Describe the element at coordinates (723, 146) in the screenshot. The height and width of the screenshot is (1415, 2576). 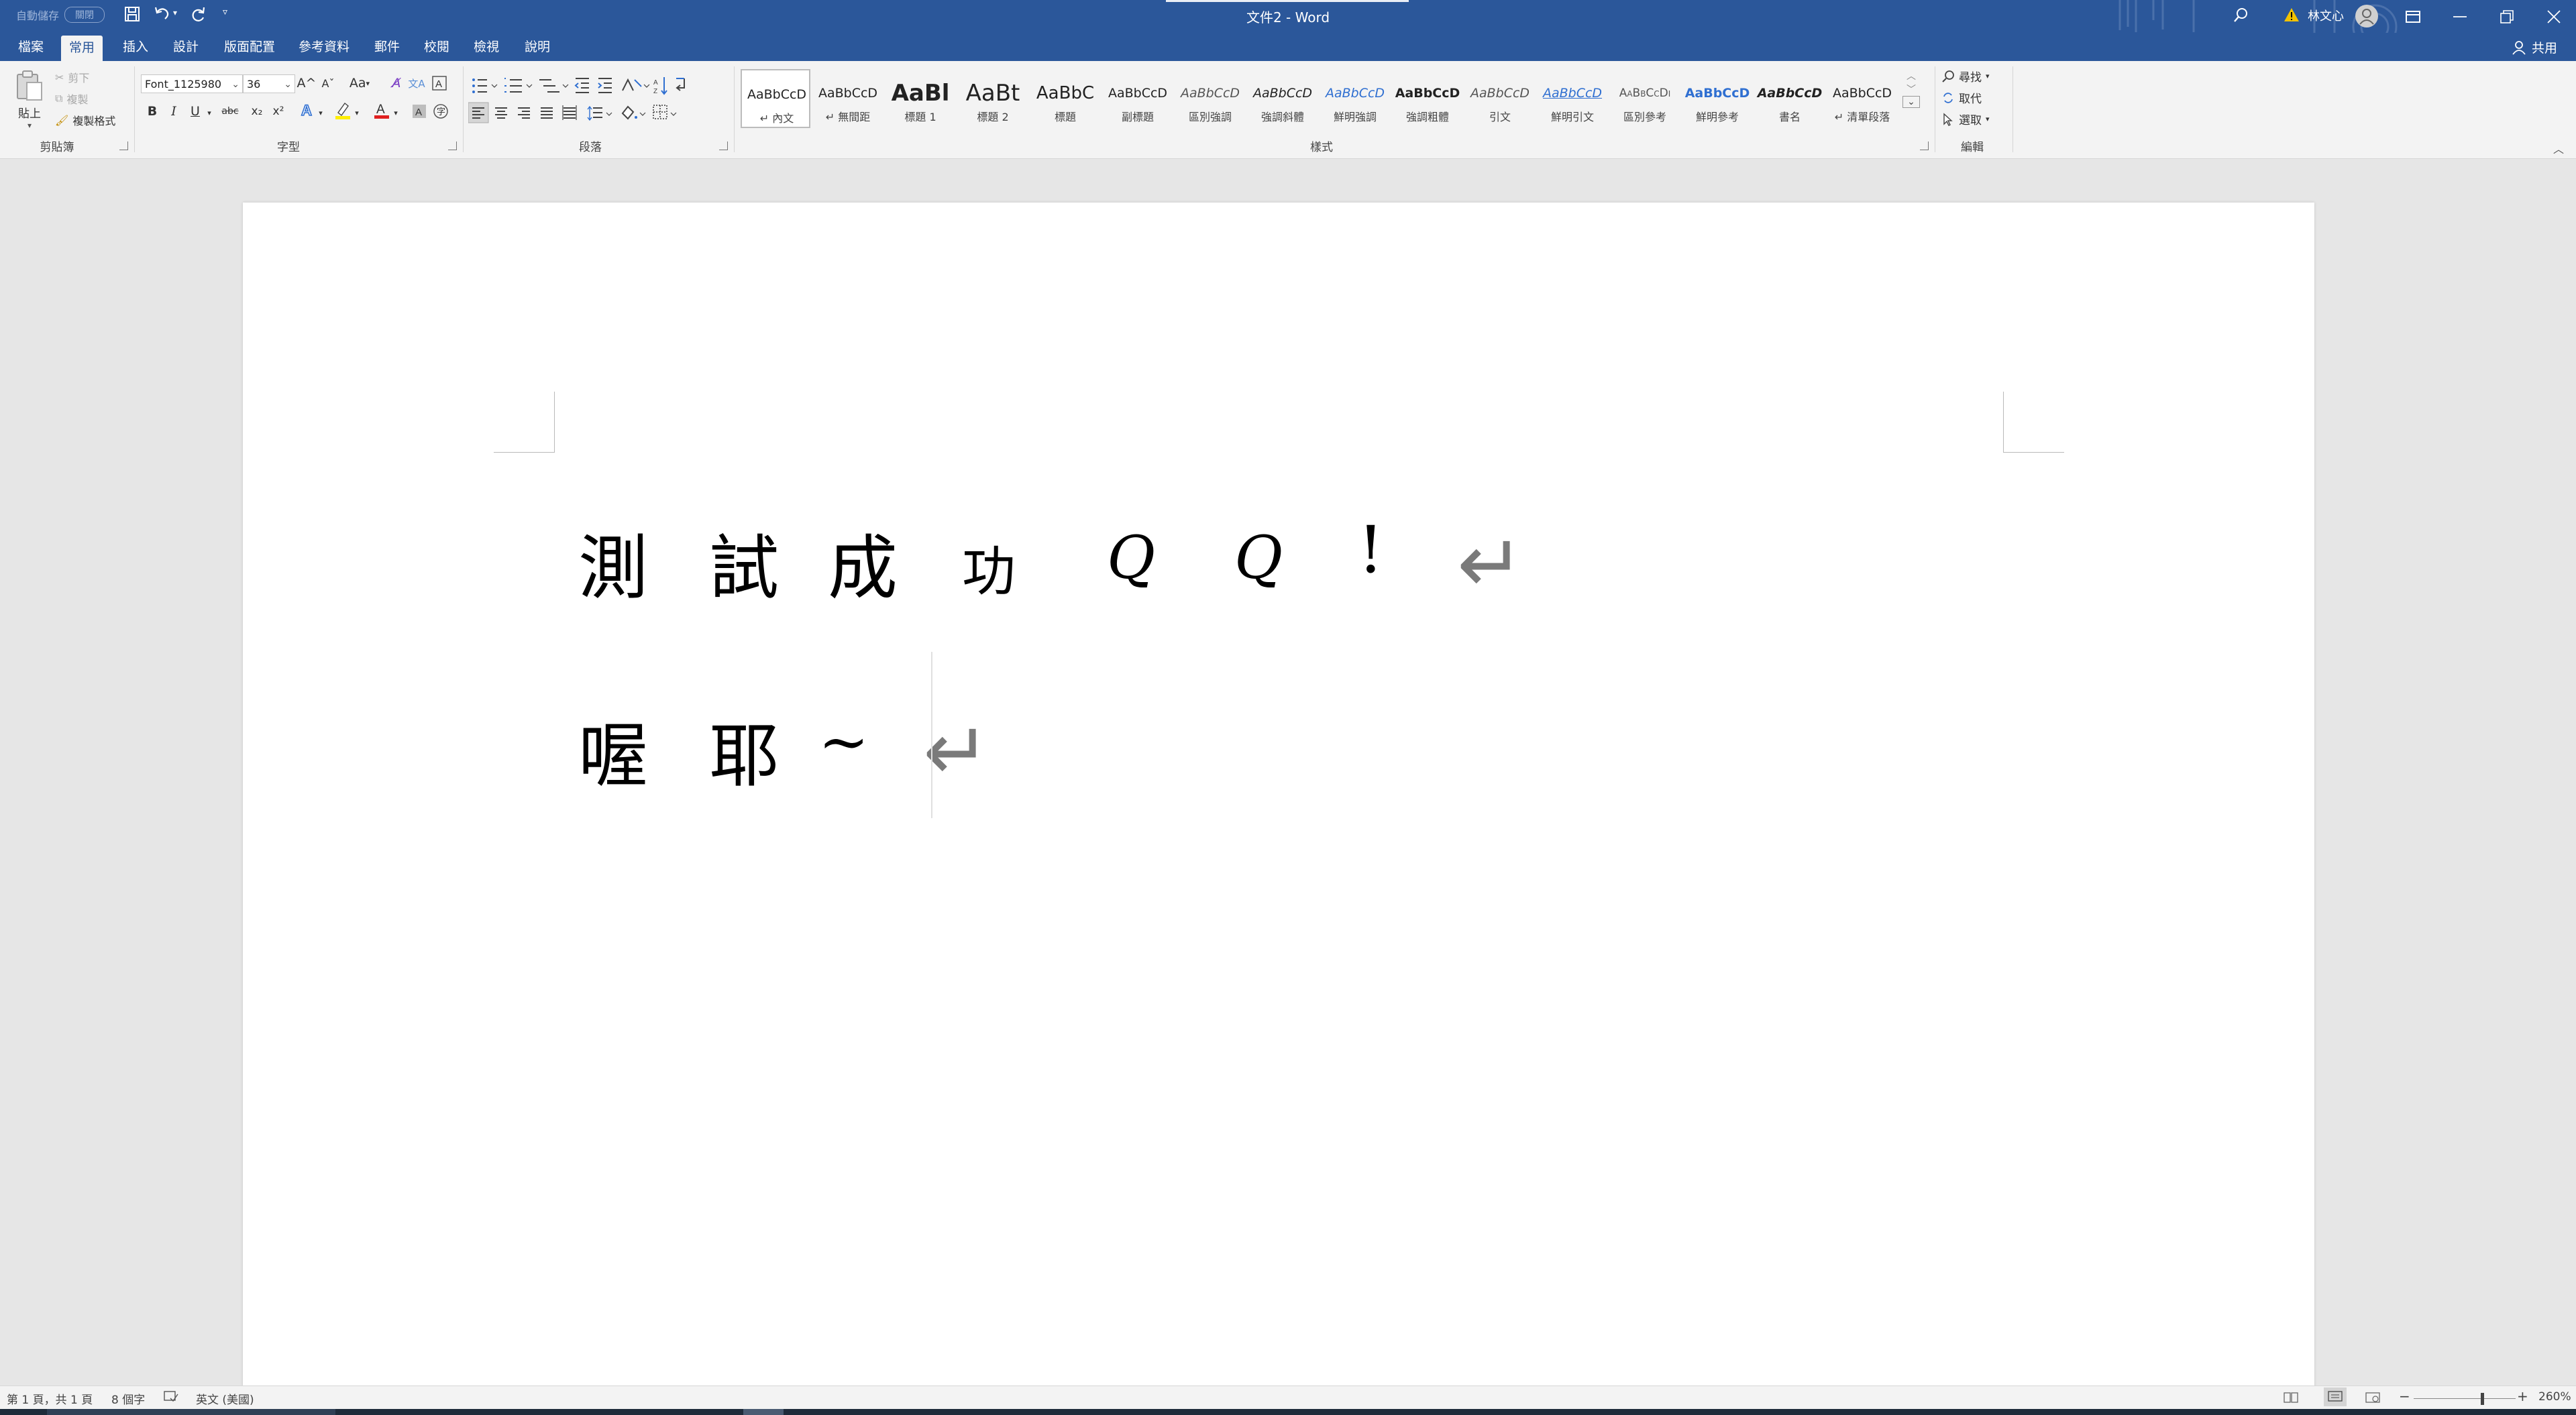
I see `paragraph-launcher-icon` at that location.